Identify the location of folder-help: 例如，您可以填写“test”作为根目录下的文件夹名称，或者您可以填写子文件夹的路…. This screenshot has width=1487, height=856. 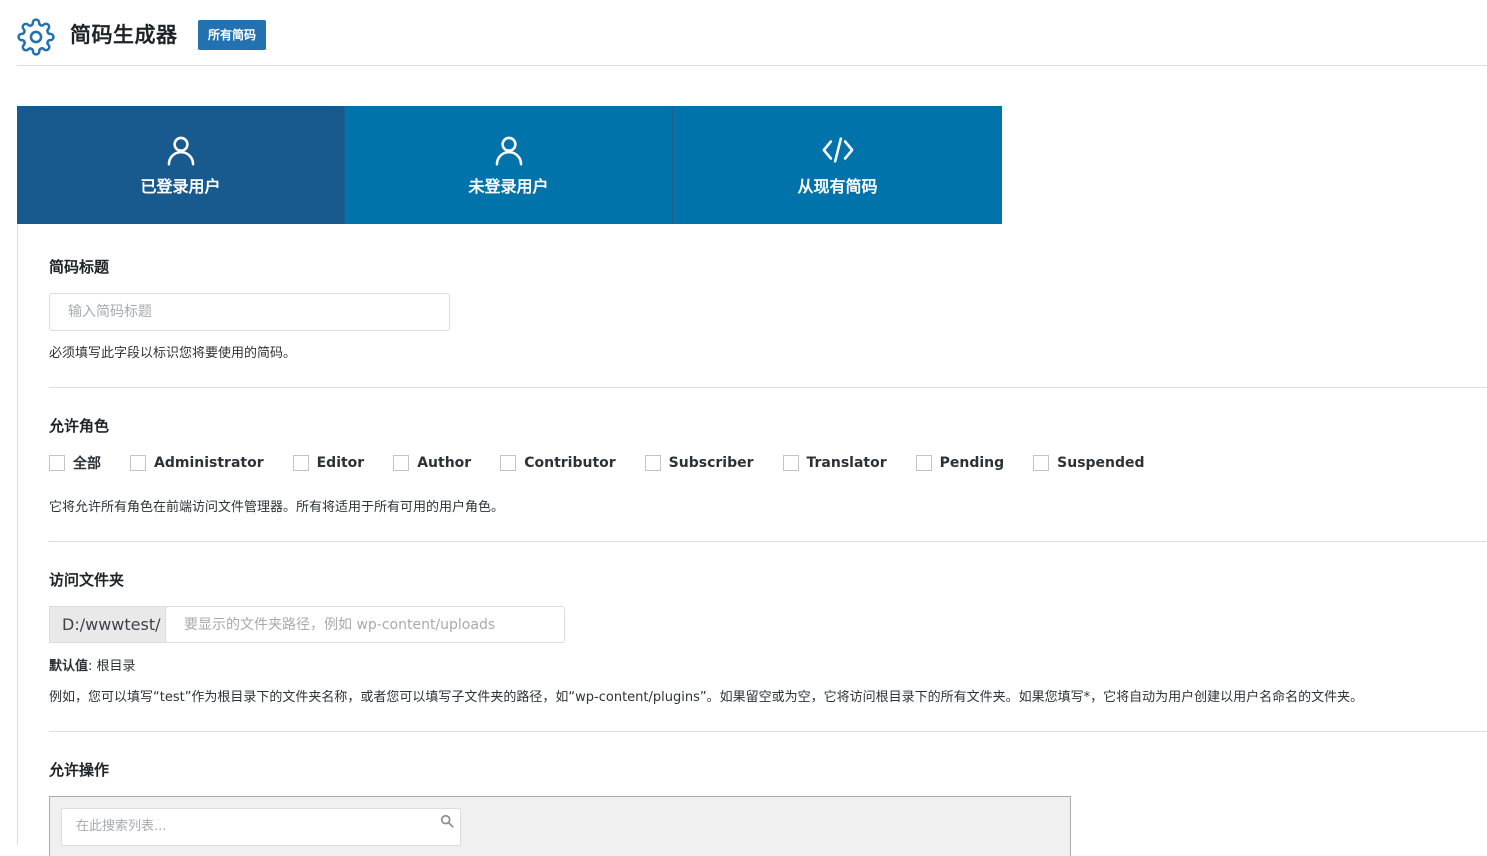
(706, 697).